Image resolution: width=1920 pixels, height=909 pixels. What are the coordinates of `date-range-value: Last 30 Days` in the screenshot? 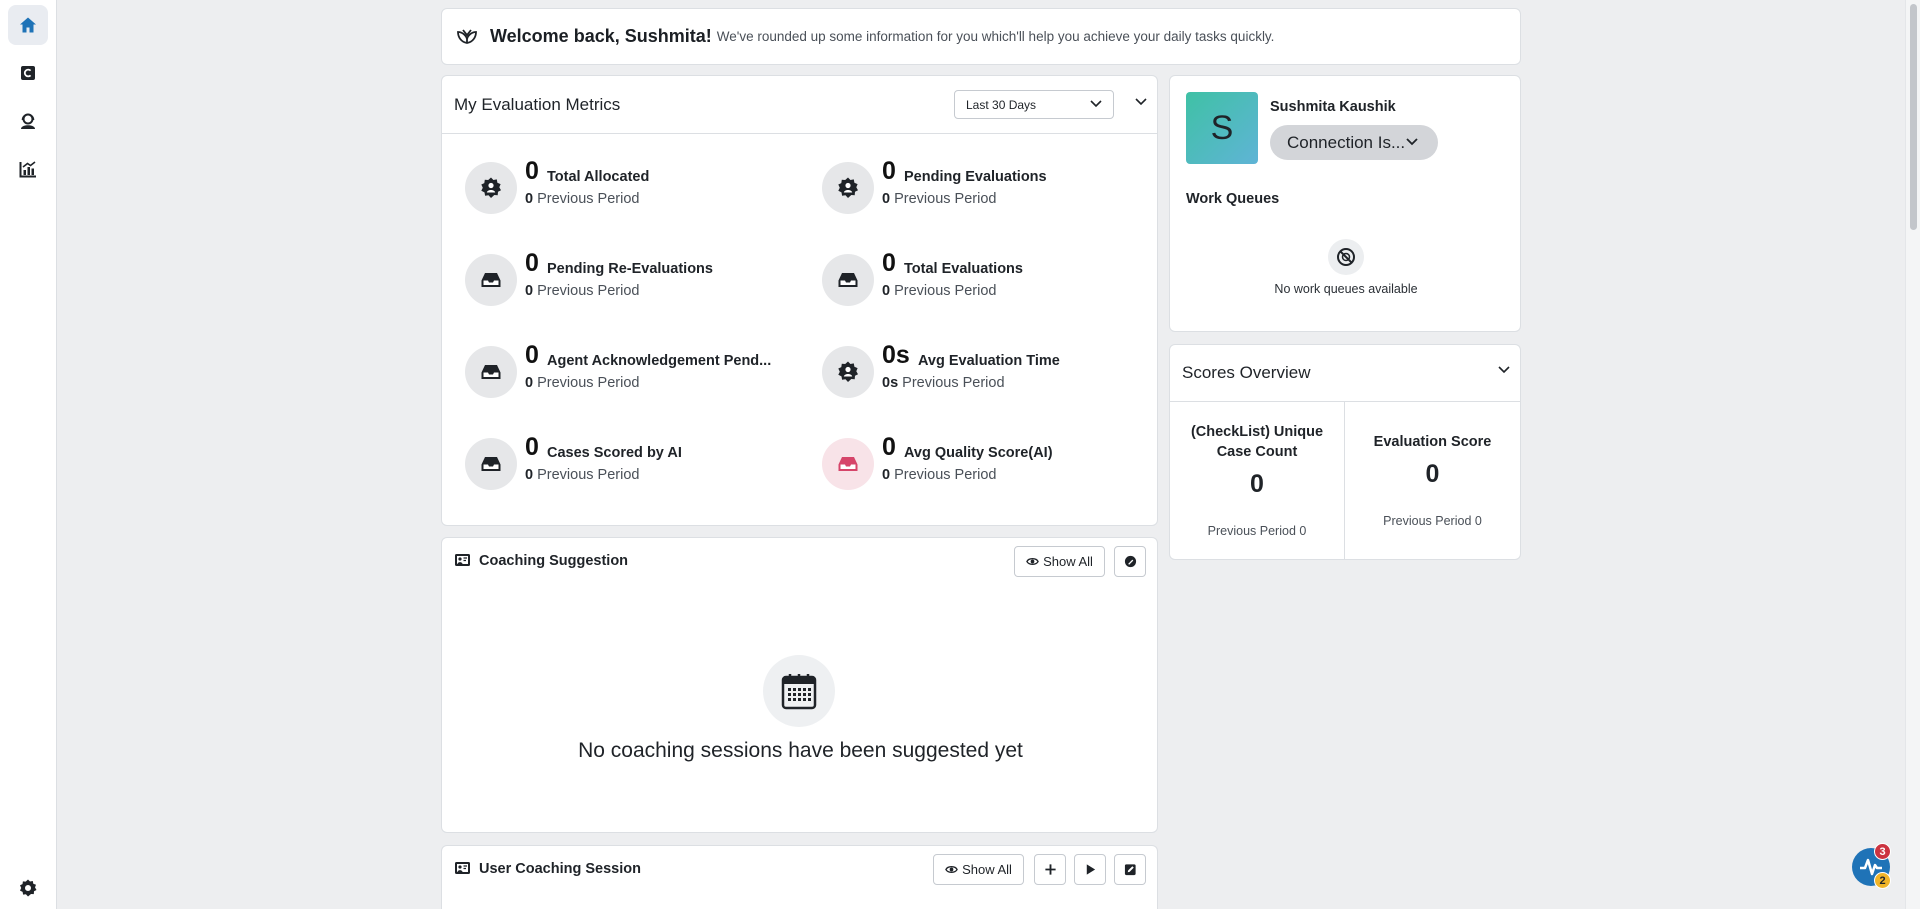 It's located at (1001, 104).